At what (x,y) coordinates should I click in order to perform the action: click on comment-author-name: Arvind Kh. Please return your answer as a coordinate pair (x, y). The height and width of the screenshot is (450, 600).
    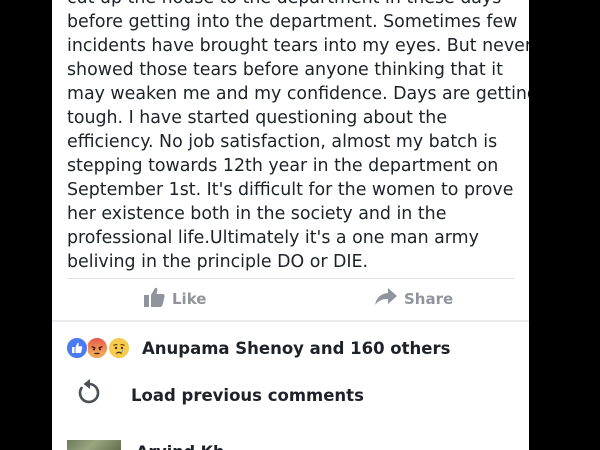
    Looking at the image, I should click on (180, 446).